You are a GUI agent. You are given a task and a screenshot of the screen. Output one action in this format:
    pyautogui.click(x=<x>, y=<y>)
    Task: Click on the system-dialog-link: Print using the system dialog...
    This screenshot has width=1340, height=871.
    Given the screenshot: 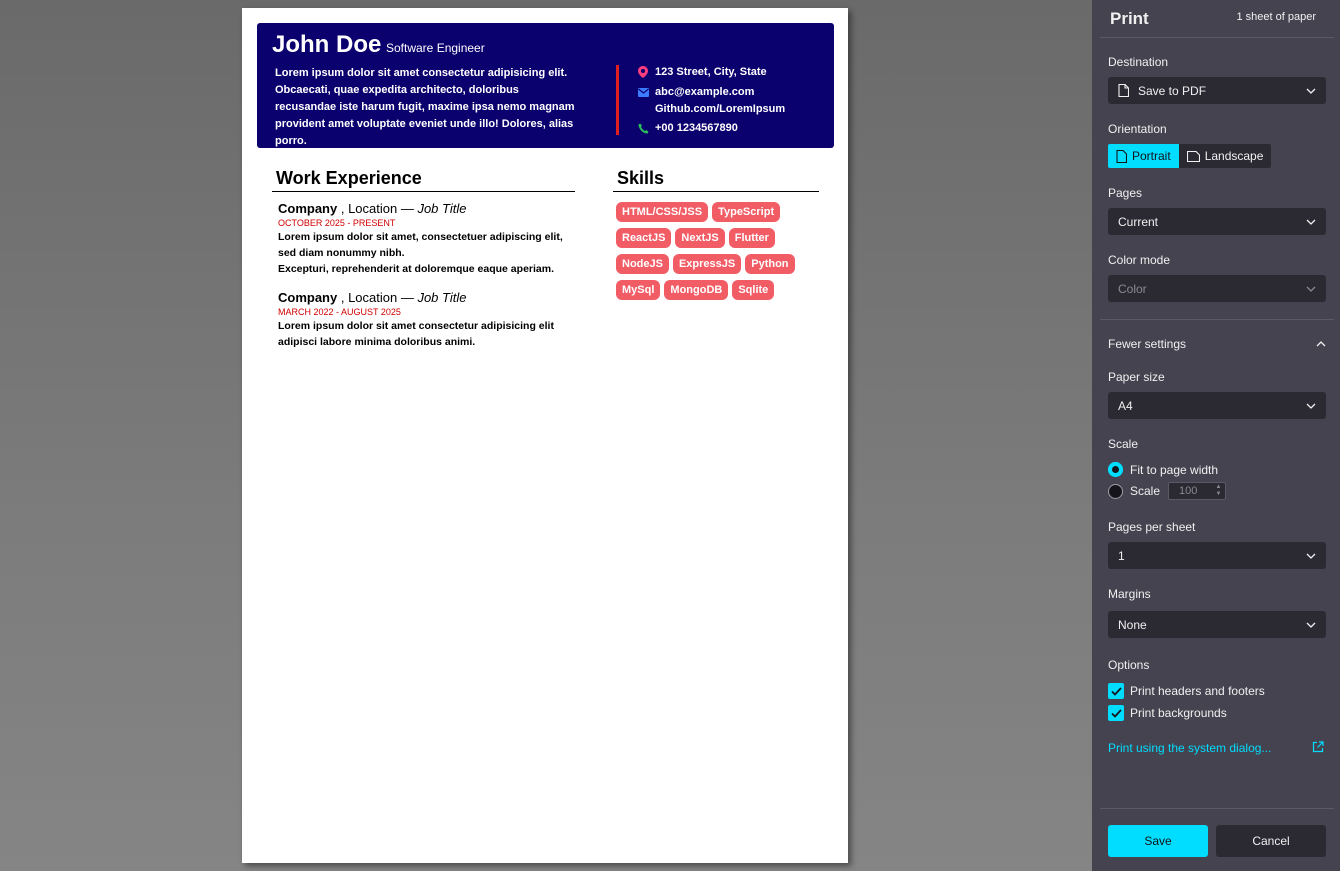 What is the action you would take?
    pyautogui.click(x=1189, y=748)
    